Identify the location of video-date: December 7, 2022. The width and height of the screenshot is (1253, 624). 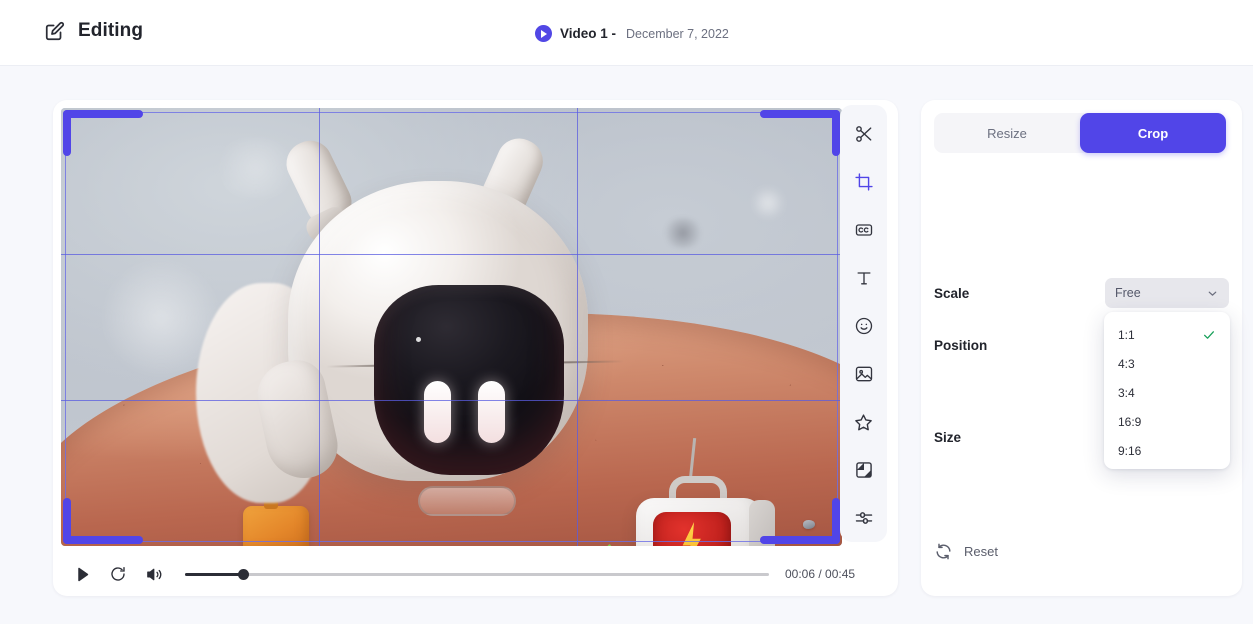
(677, 33).